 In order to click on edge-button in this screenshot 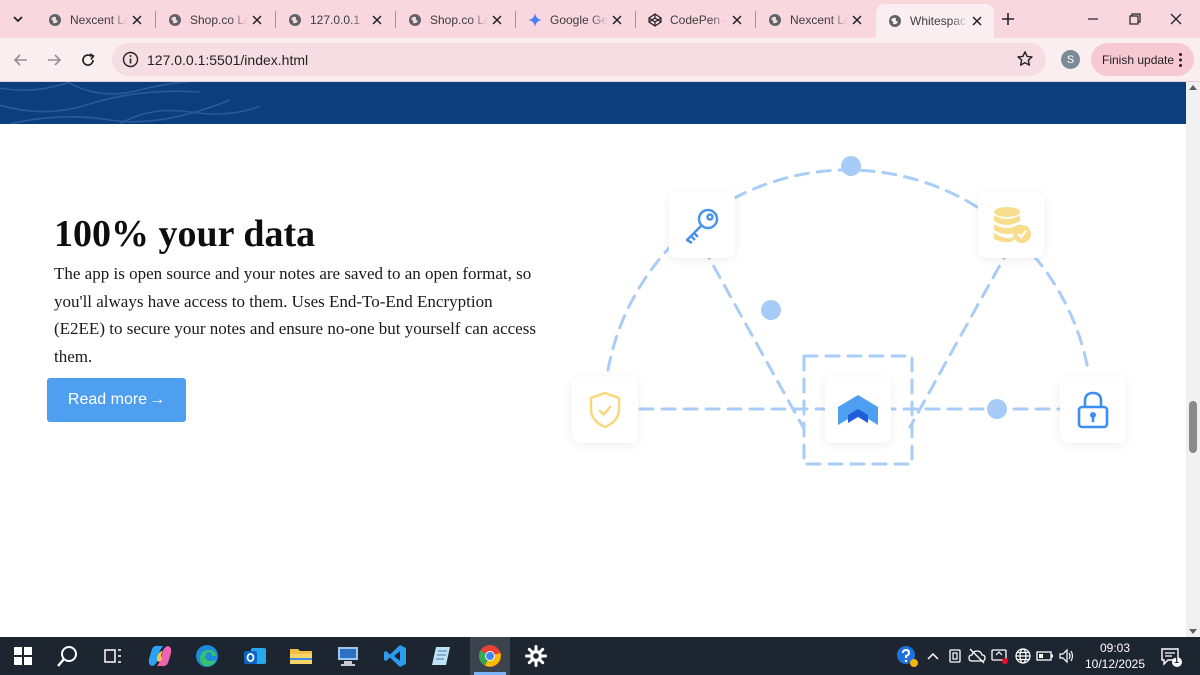, I will do `click(207, 656)`.